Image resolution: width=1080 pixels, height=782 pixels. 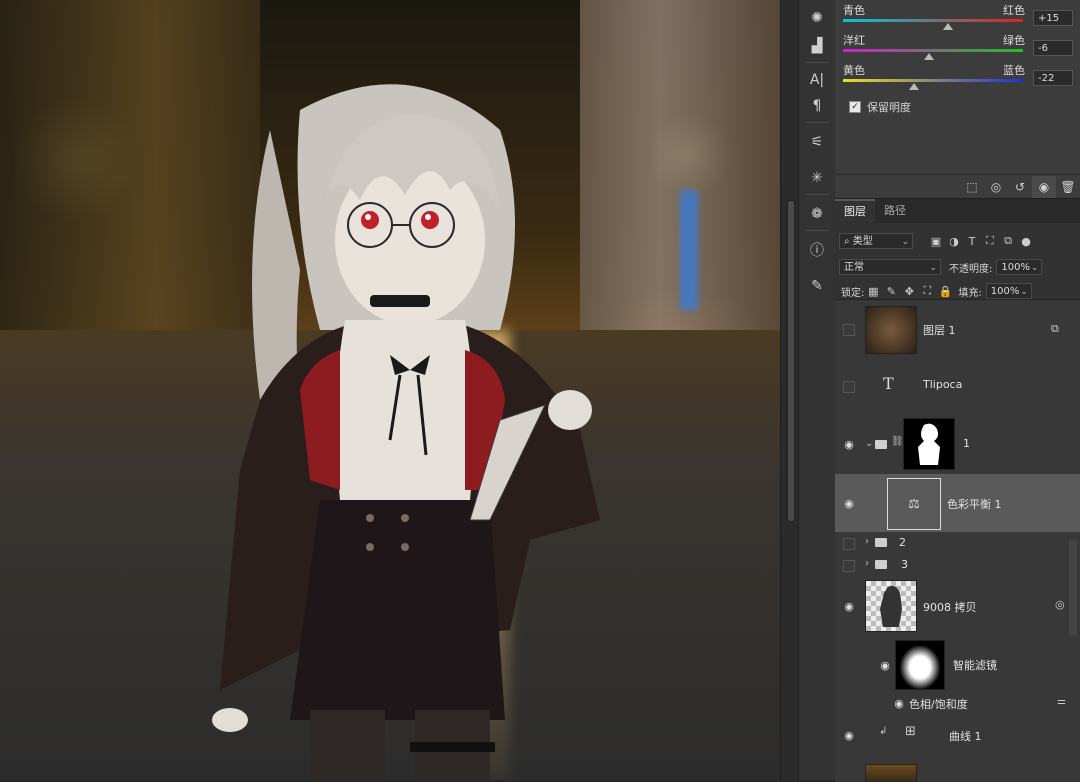 I want to click on canvas-vertical-scrollbar, so click(x=789, y=390).